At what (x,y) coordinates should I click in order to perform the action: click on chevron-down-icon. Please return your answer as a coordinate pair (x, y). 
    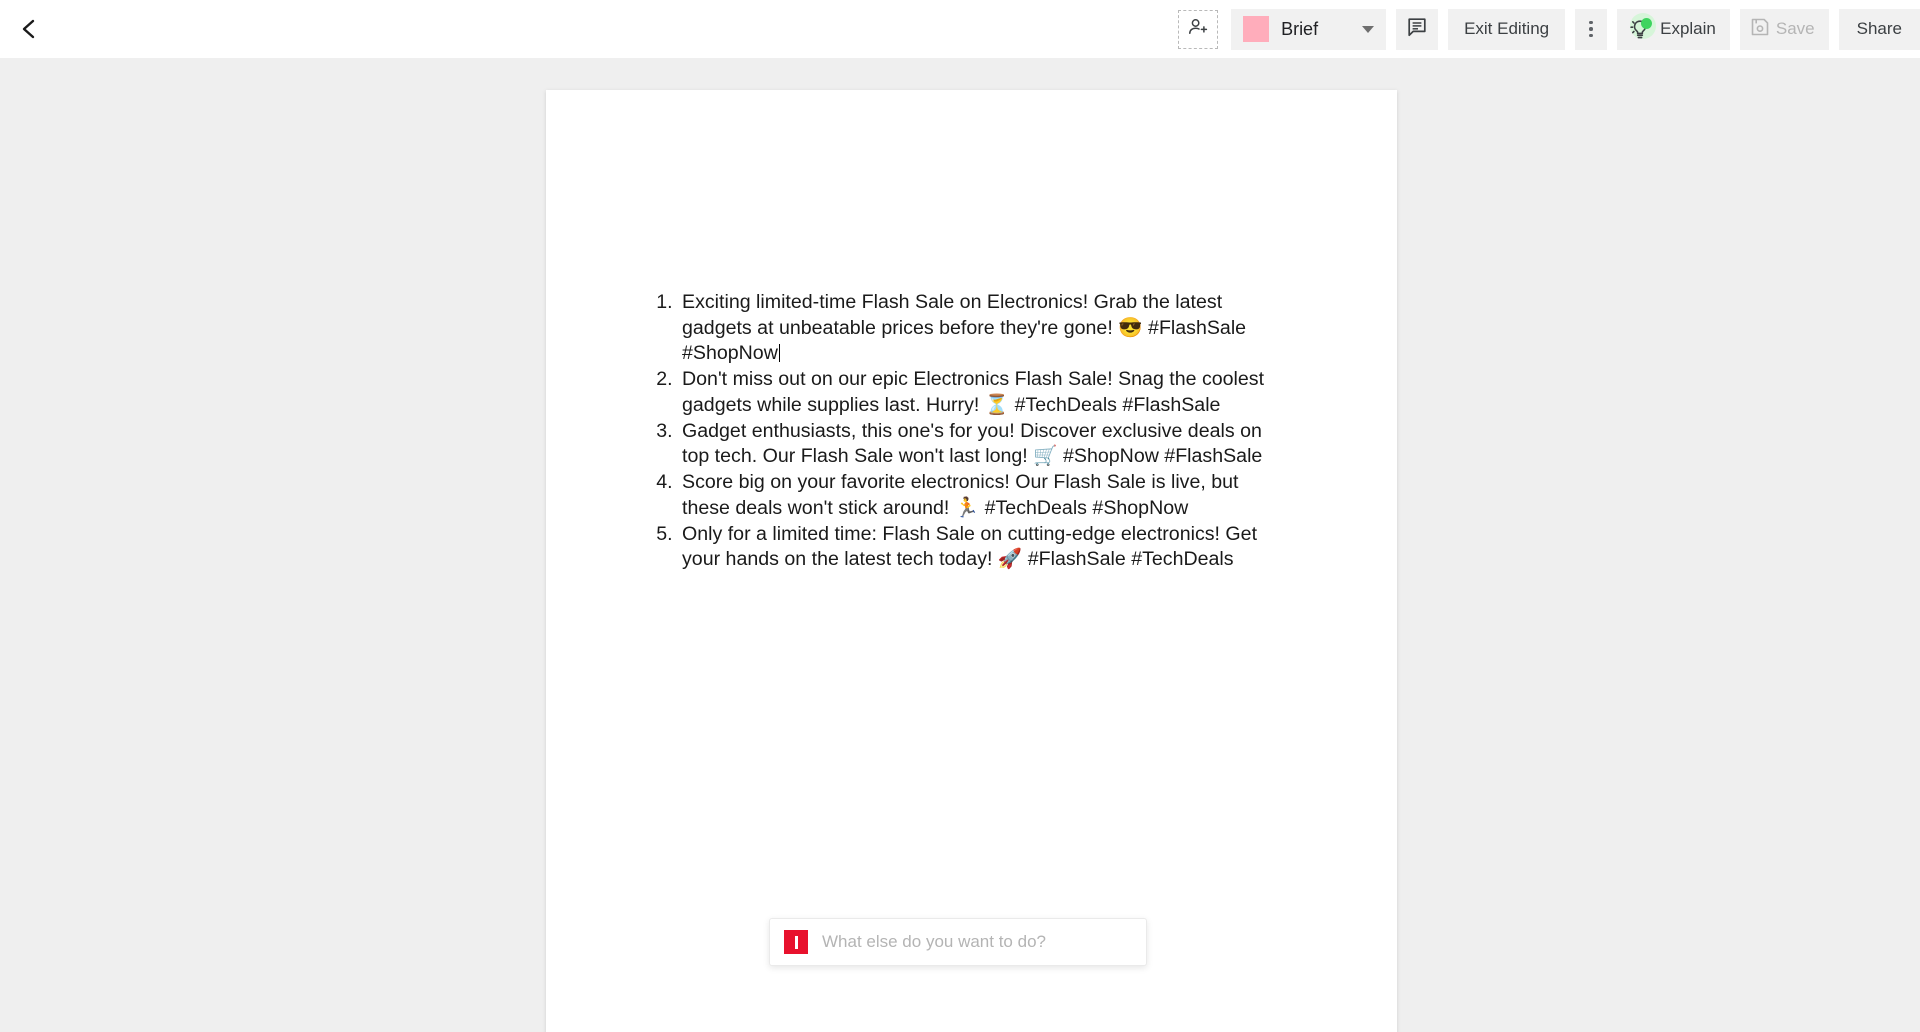
    Looking at the image, I should click on (1368, 29).